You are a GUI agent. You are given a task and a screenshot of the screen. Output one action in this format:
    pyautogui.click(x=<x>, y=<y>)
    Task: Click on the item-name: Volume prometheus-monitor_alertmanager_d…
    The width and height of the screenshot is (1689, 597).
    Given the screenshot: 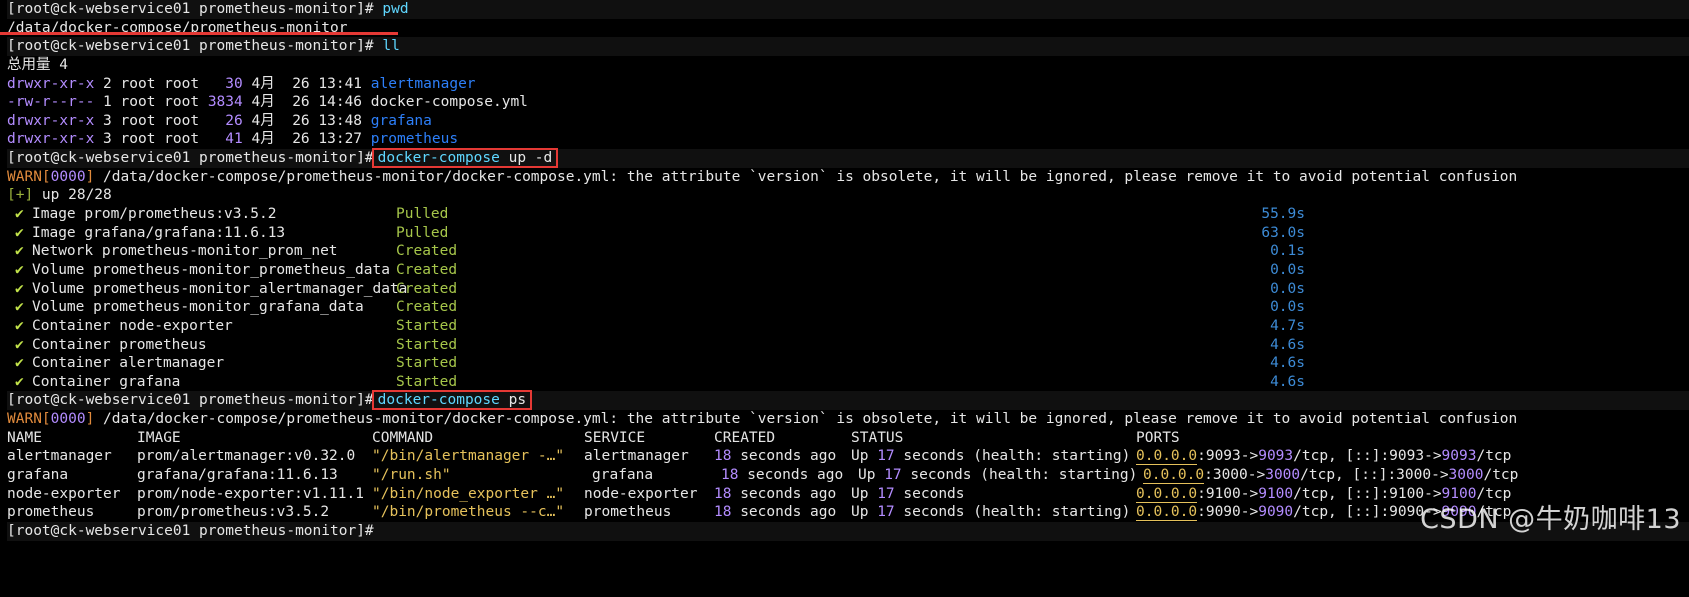 What is the action you would take?
    pyautogui.click(x=220, y=288)
    